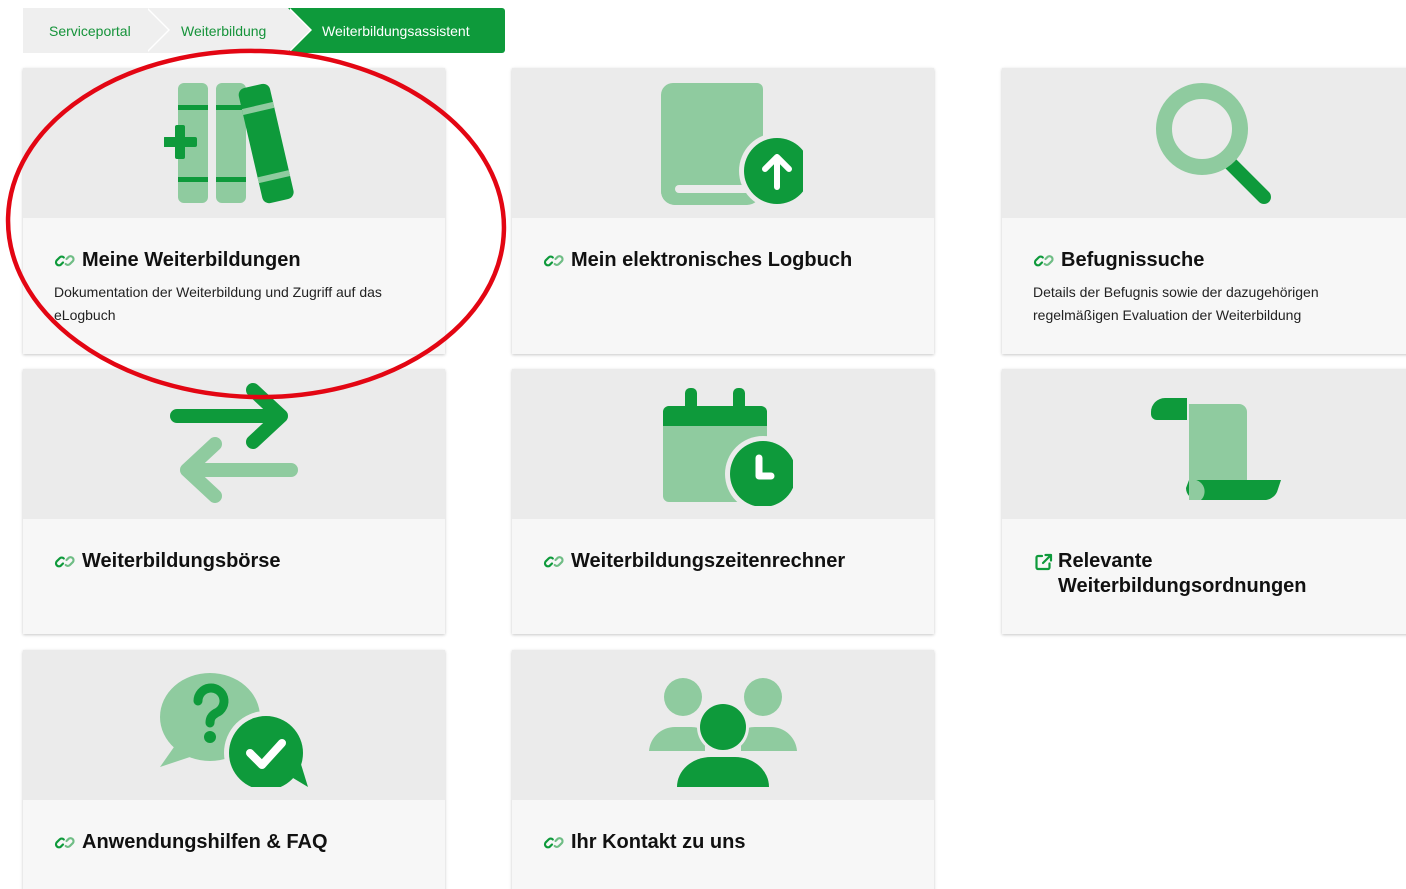  What do you see at coordinates (191, 260) in the screenshot?
I see `card-title-text: Meine Weiterbildungen` at bounding box center [191, 260].